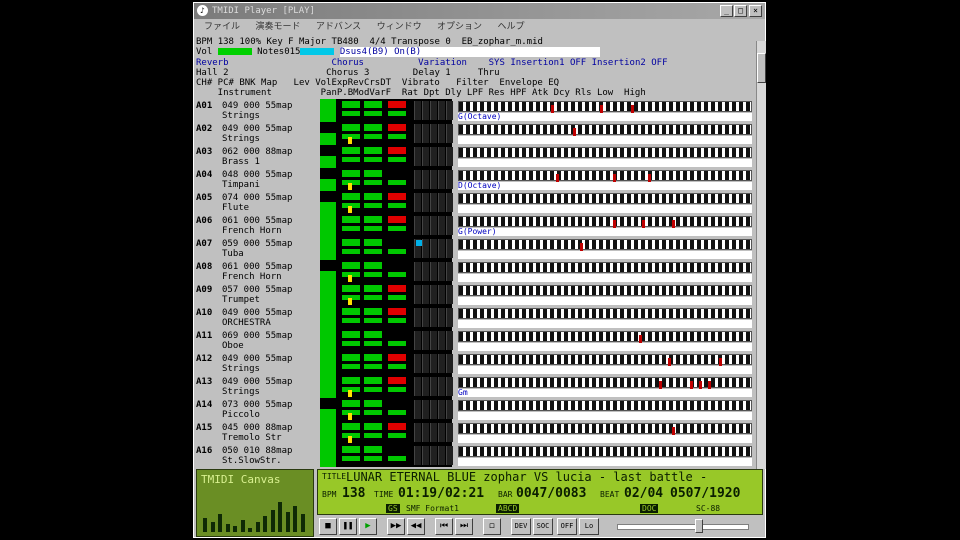 The height and width of the screenshot is (540, 960). What do you see at coordinates (241, 300) in the screenshot?
I see `channel-instrument: Trumpet` at bounding box center [241, 300].